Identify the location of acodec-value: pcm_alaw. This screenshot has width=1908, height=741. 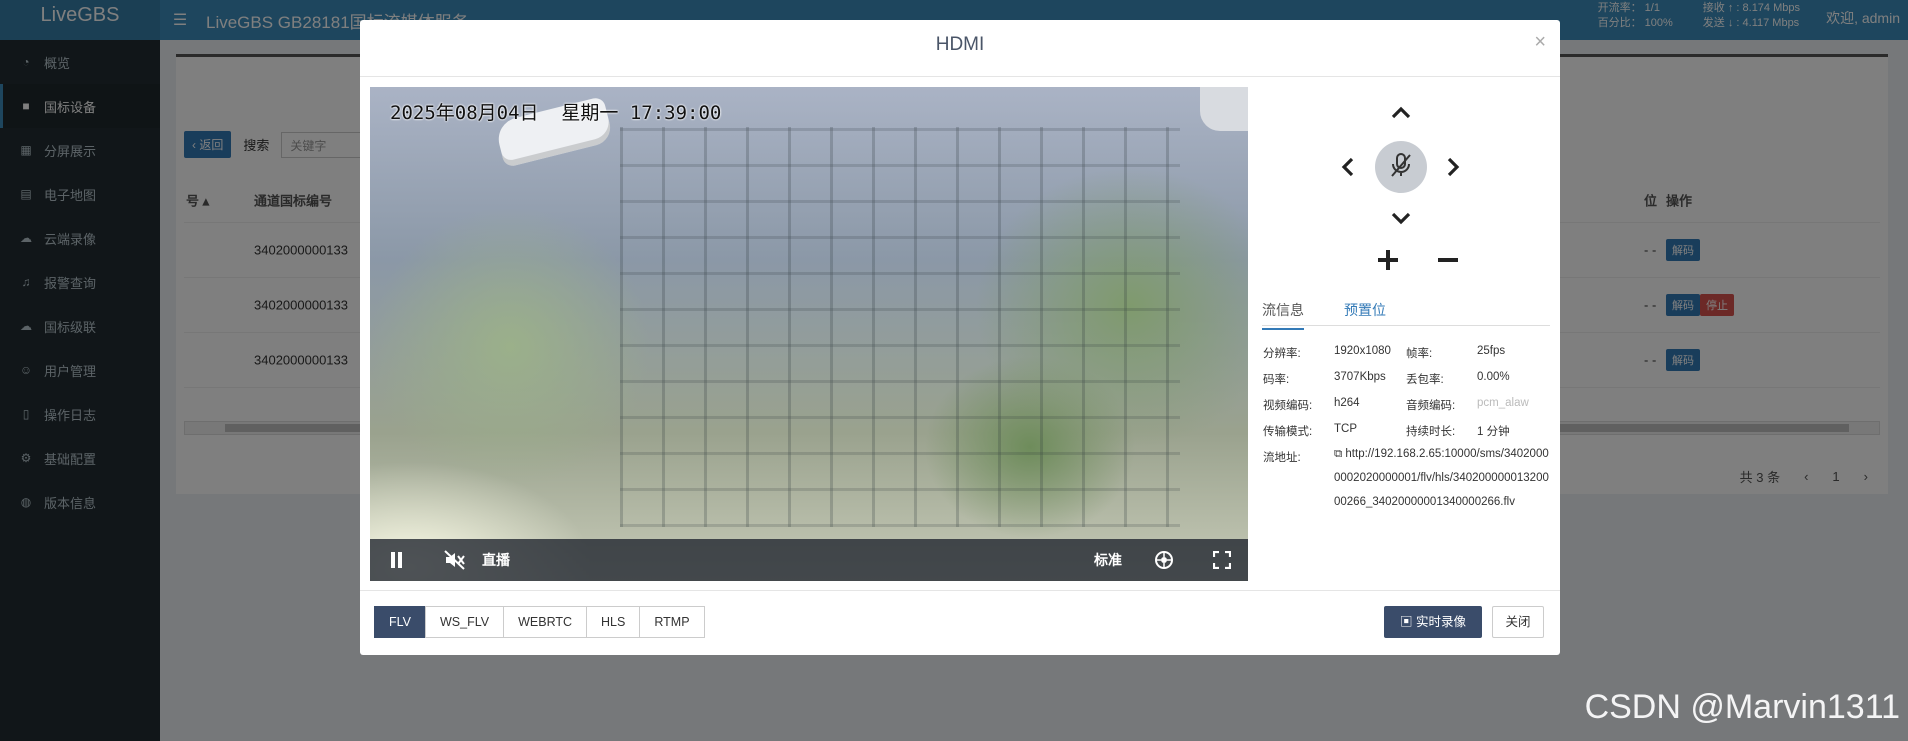
(1503, 403).